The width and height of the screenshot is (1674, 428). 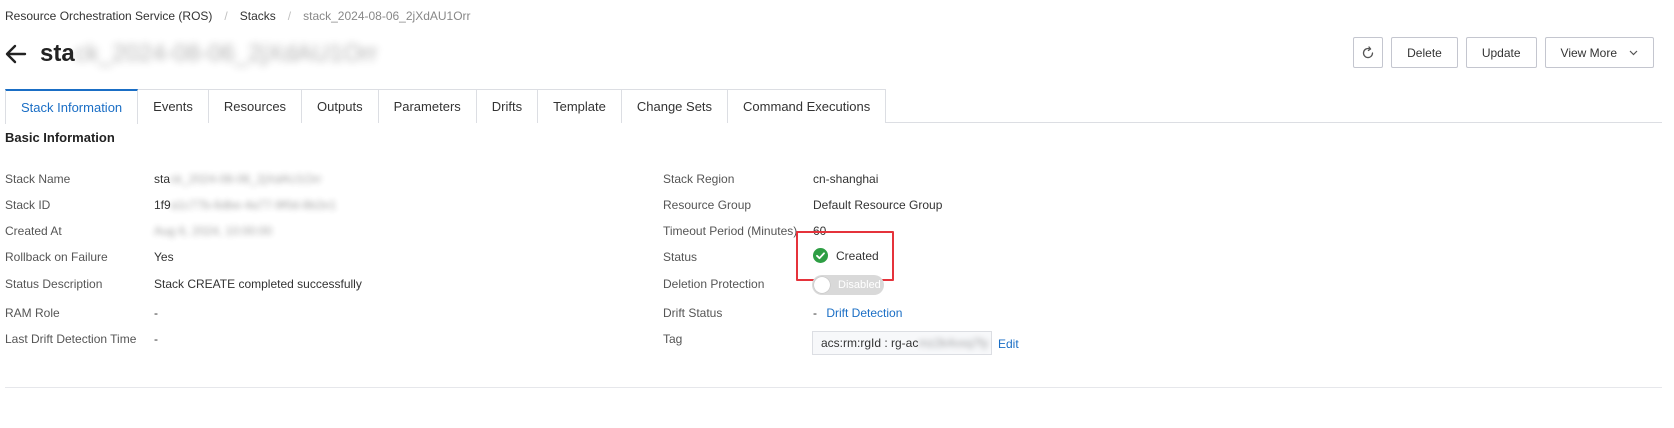 I want to click on arrow-left-icon, so click(x=16, y=54).